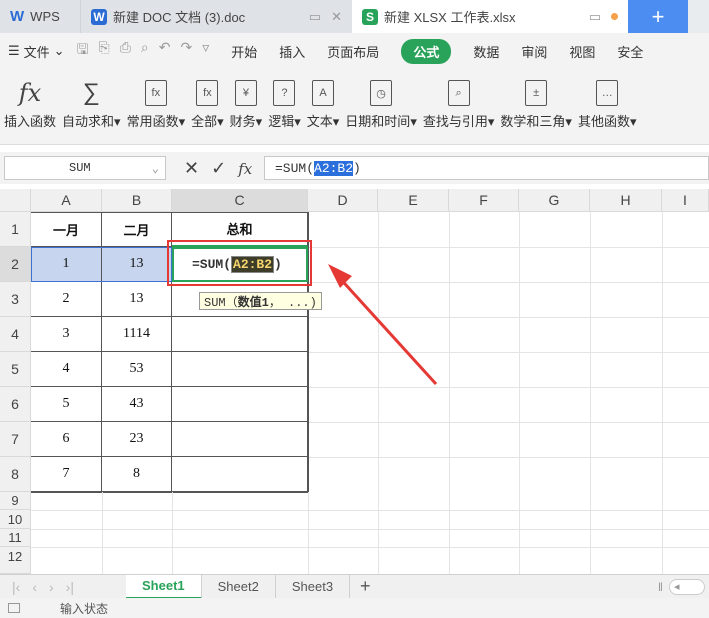 This screenshot has width=709, height=618. What do you see at coordinates (70, 587) in the screenshot?
I see `last-sheet-icon: ›|` at bounding box center [70, 587].